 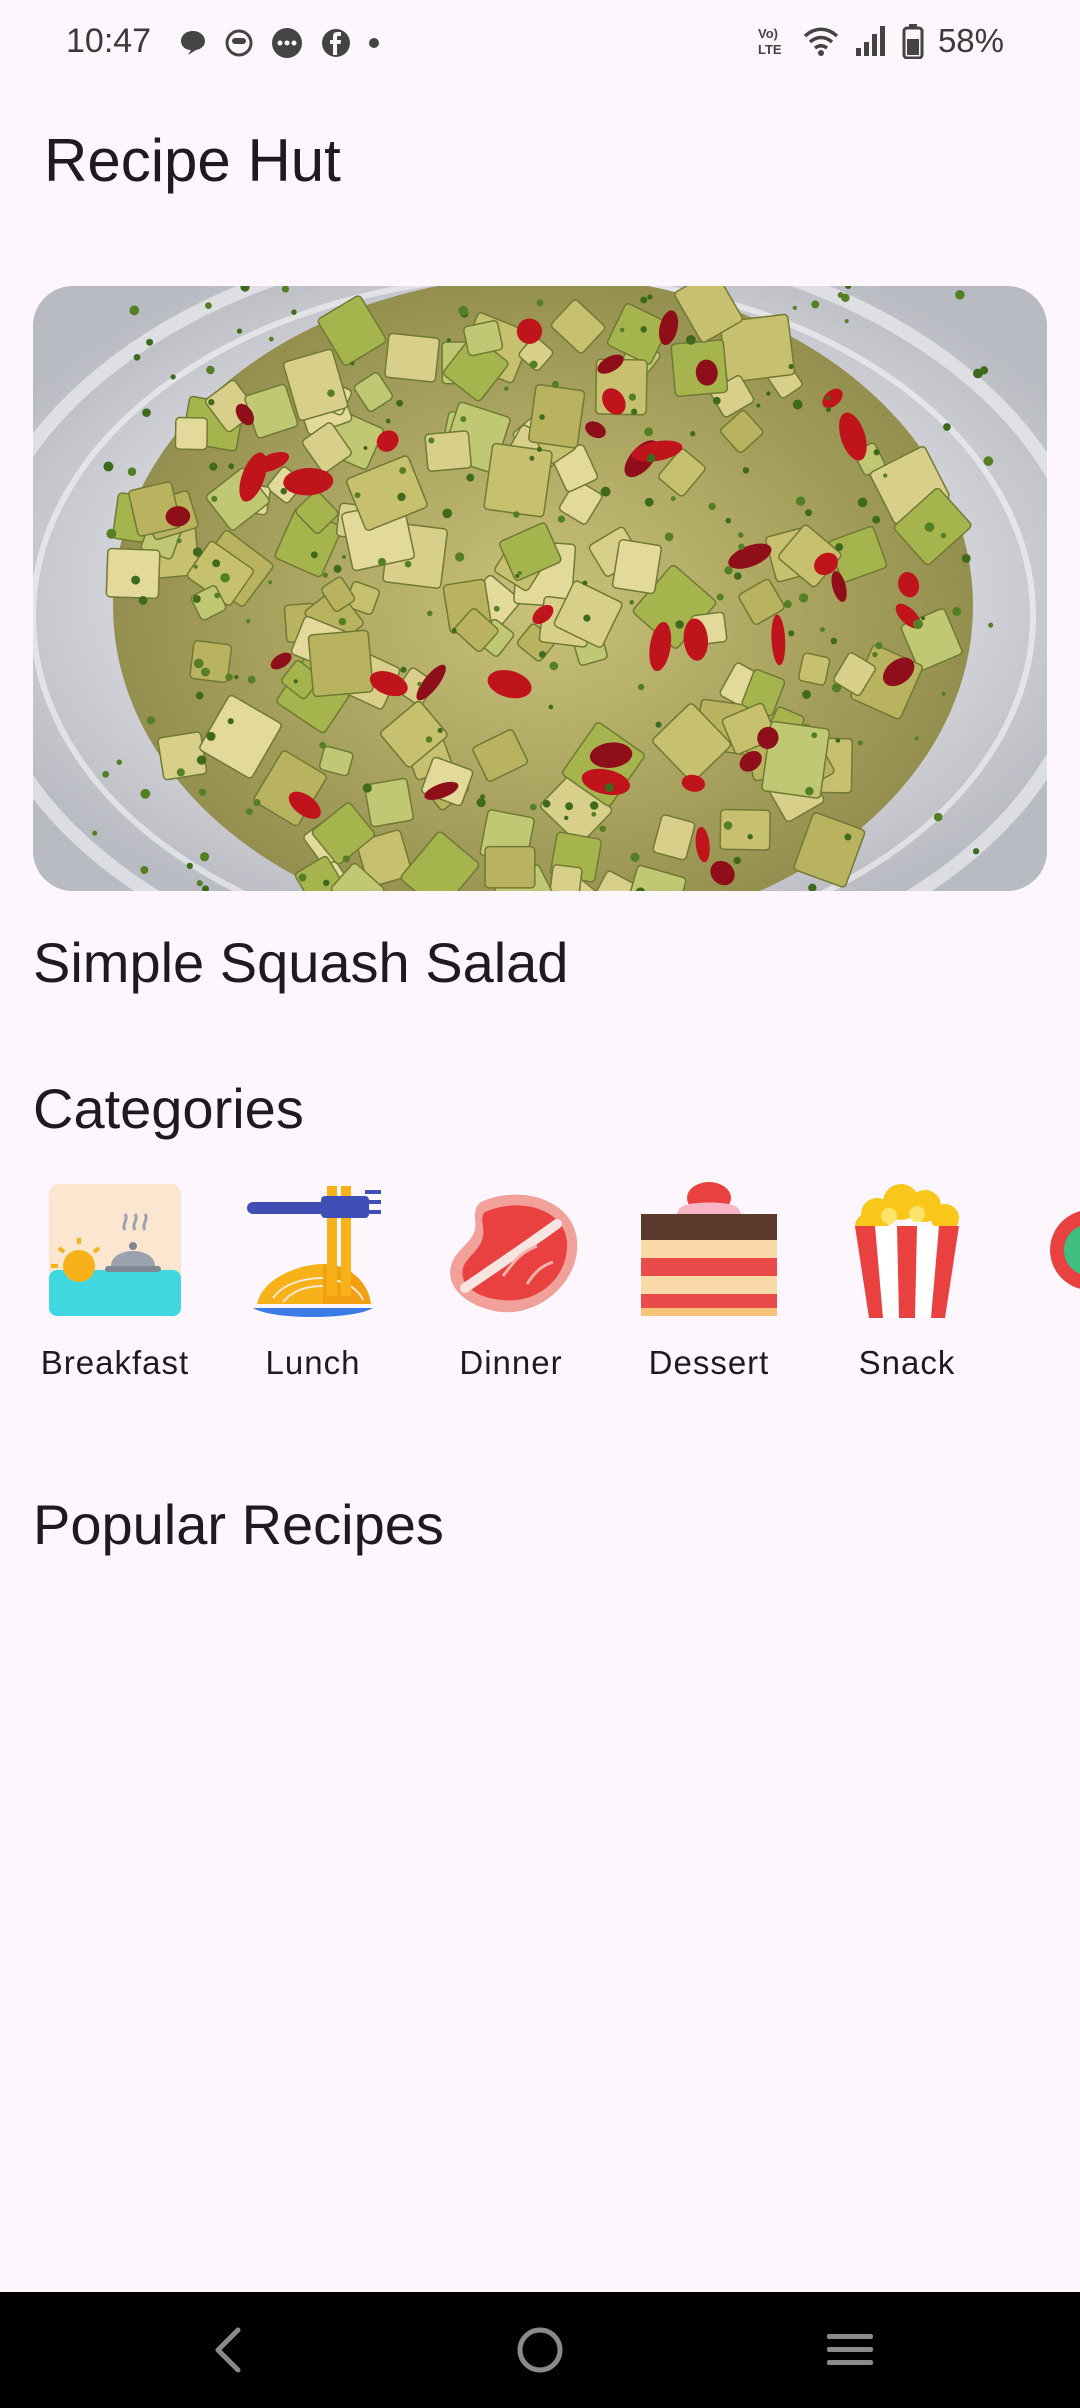 What do you see at coordinates (907, 1251) in the screenshot?
I see `popcorn-icon` at bounding box center [907, 1251].